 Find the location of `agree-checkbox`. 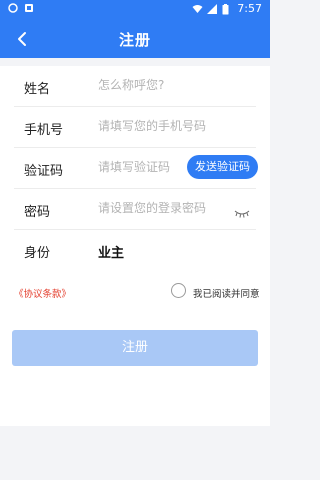

agree-checkbox is located at coordinates (178, 290).